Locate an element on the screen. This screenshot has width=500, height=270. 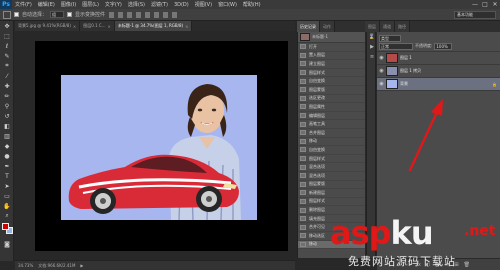
foreground-color-swatch is located at coordinates (5, 226).